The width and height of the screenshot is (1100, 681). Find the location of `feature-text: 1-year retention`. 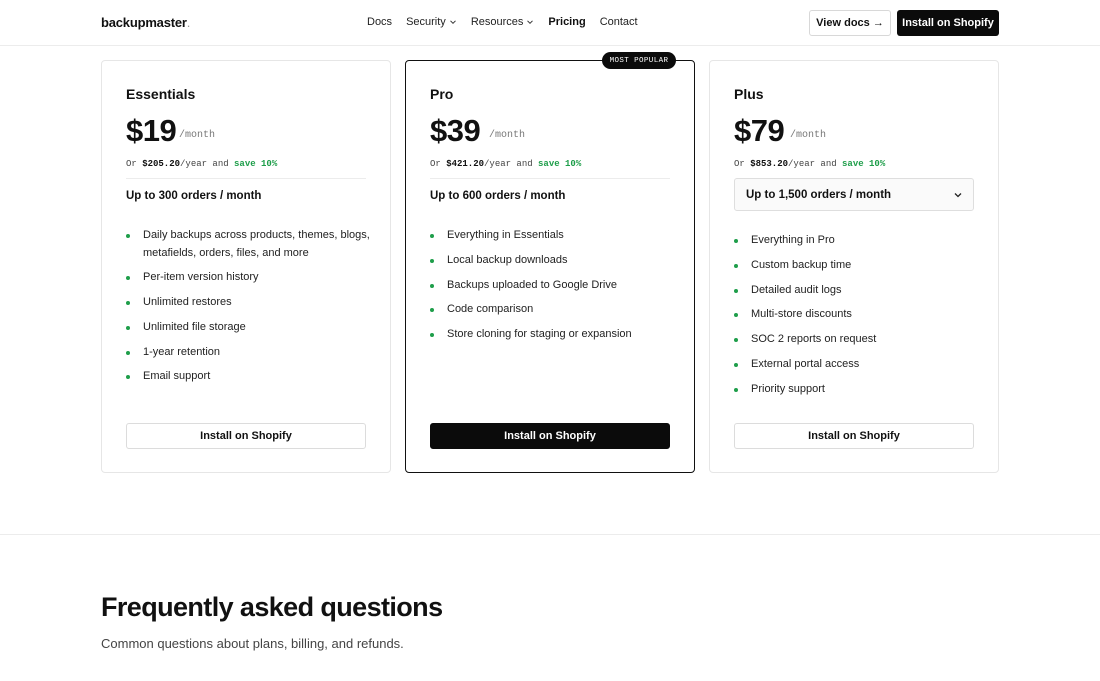

feature-text: 1-year retention is located at coordinates (182, 351).